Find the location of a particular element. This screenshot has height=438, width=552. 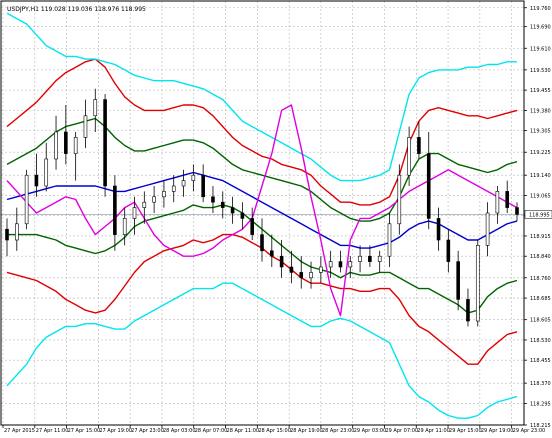

x-tick-label: 28 Apr 15:00 is located at coordinates (274, 431).